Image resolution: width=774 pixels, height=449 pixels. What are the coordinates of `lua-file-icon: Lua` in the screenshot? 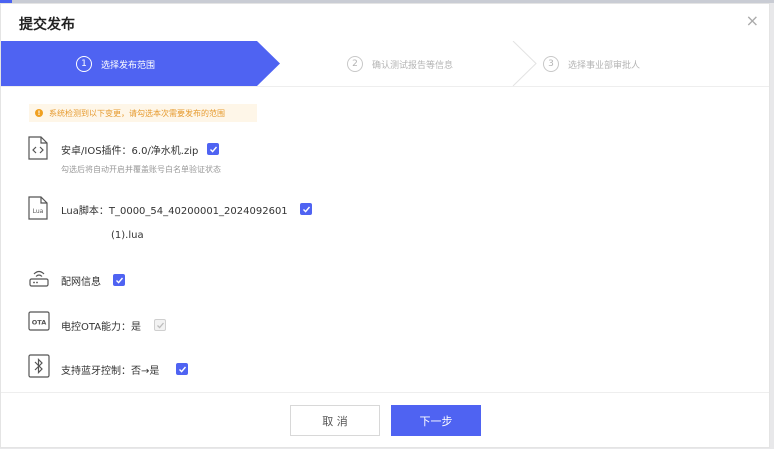 It's located at (38, 208).